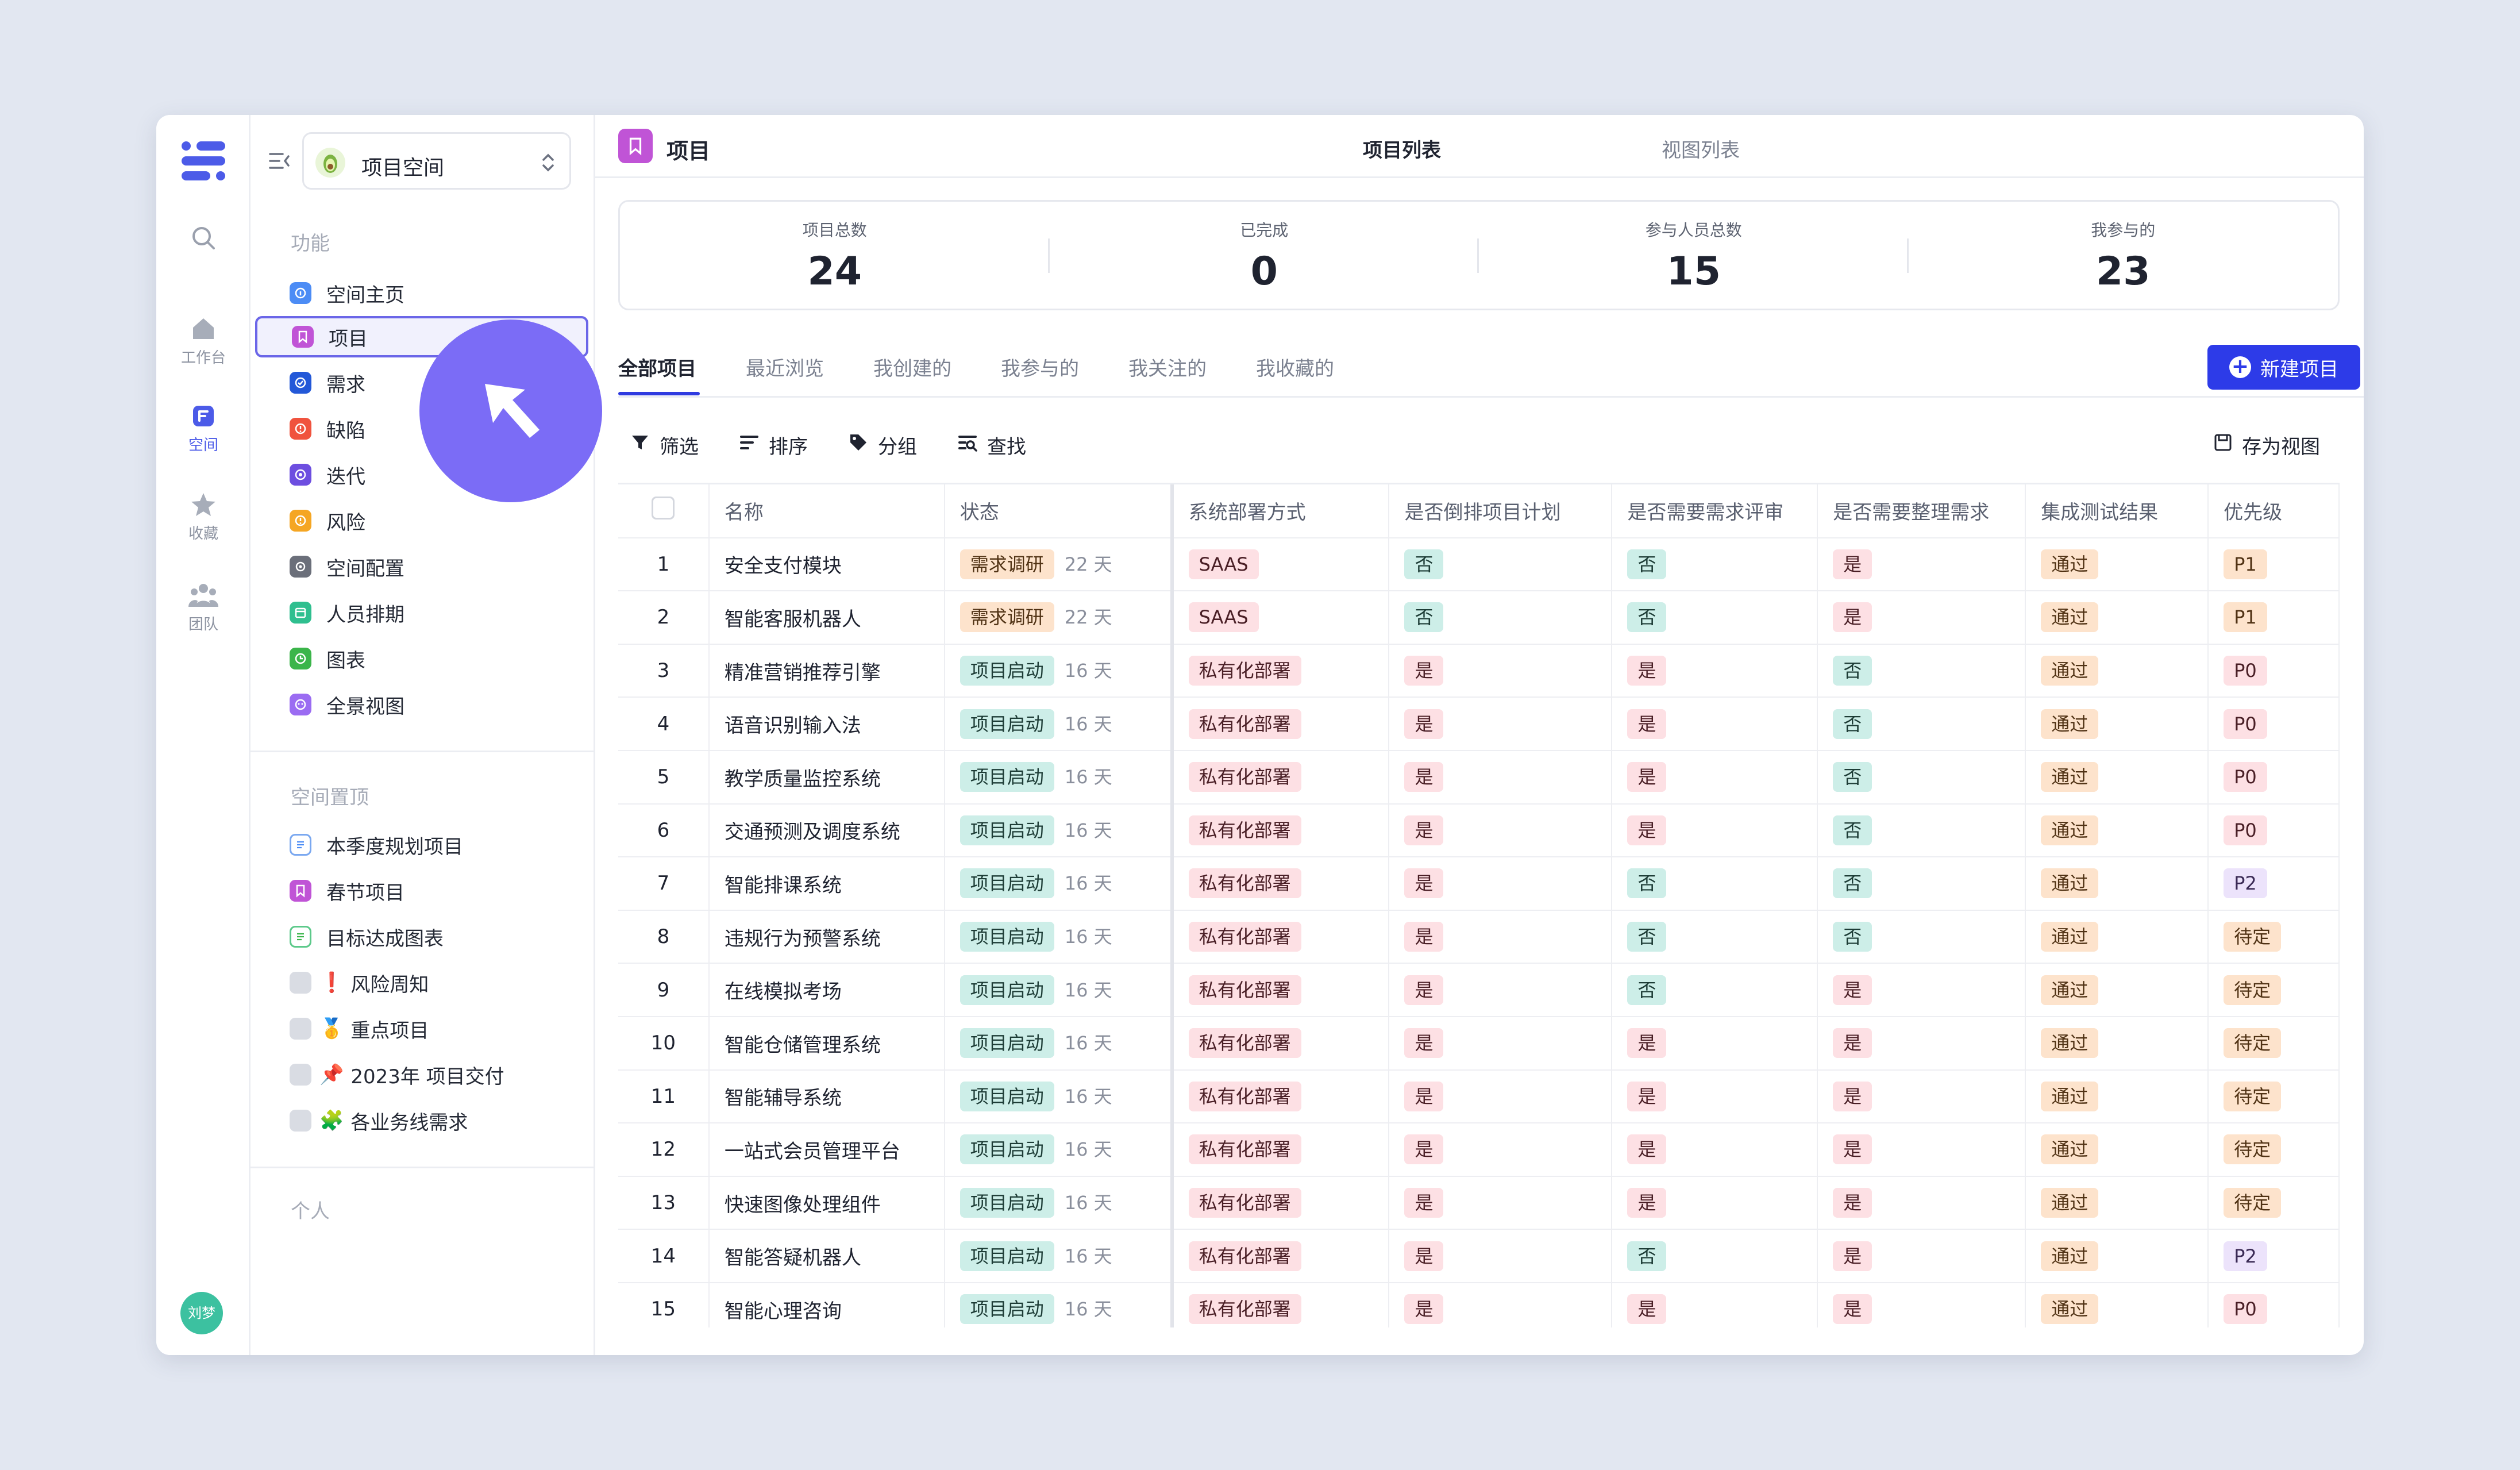  I want to click on table-row: 1 安全支付模块 需求调研 22 天 SAAS 否 否 是 通过 P1, so click(1479, 564).